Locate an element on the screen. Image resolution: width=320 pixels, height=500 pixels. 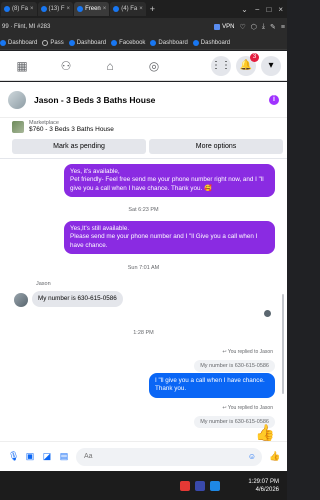
notification-badge: 3 is located at coordinates (254, 57).